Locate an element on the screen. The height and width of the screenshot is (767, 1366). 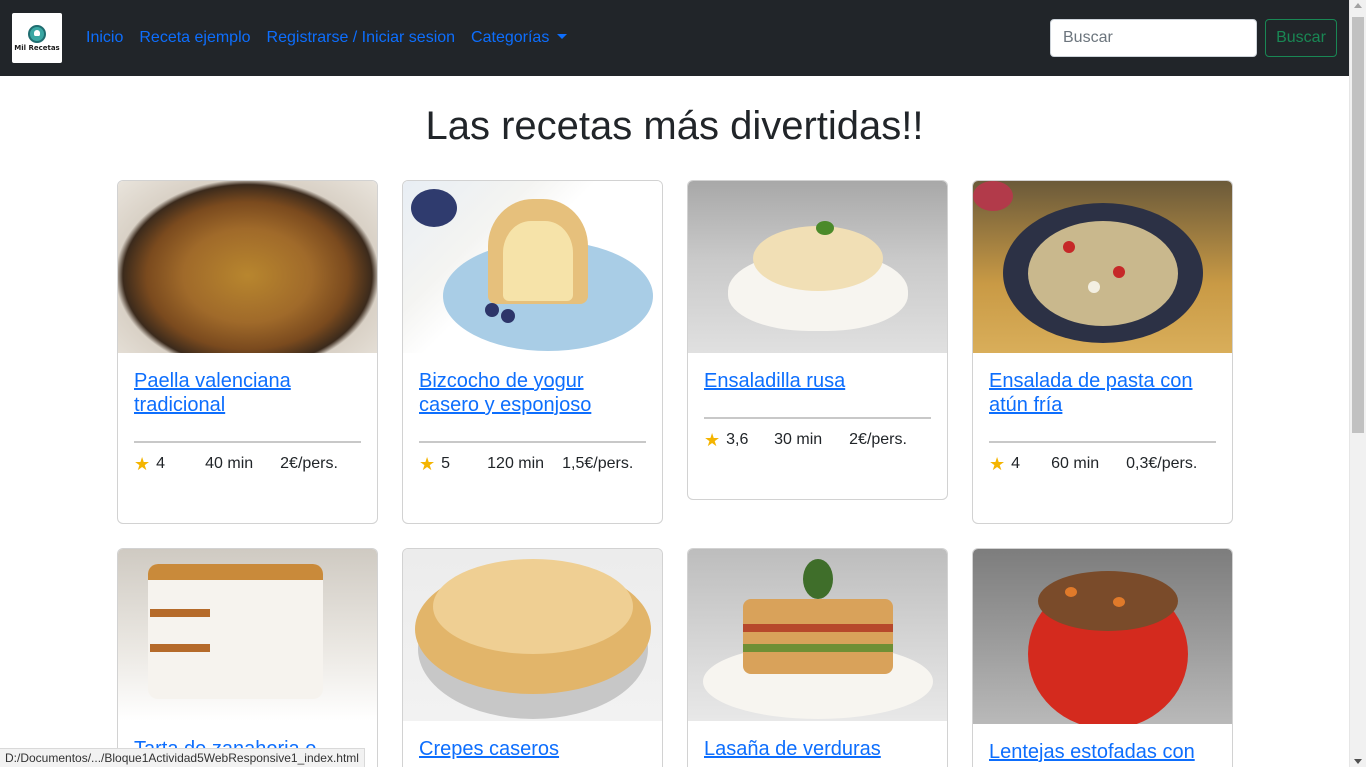
recipe-image-lentejas is located at coordinates (1102, 636).